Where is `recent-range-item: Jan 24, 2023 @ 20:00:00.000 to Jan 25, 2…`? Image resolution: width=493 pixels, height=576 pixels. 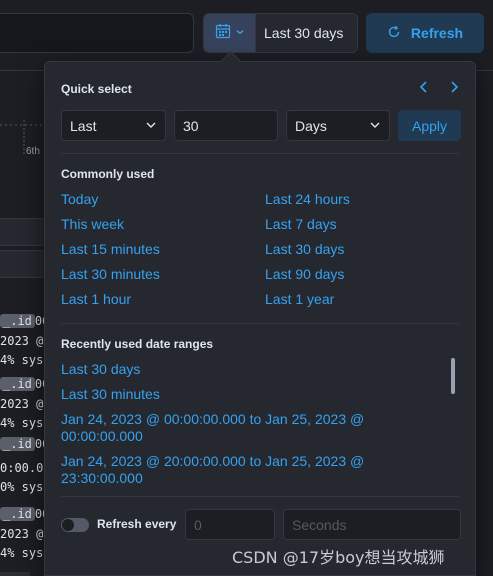
recent-range-item: Jan 24, 2023 @ 20:00:00.000 to Jan 25, 2… is located at coordinates (246, 470).